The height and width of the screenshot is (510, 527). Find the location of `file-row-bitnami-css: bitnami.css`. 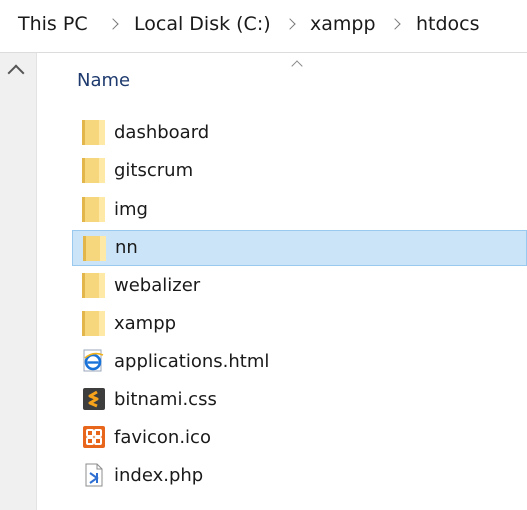

file-row-bitnami-css: bitnami.css is located at coordinates (299, 400).